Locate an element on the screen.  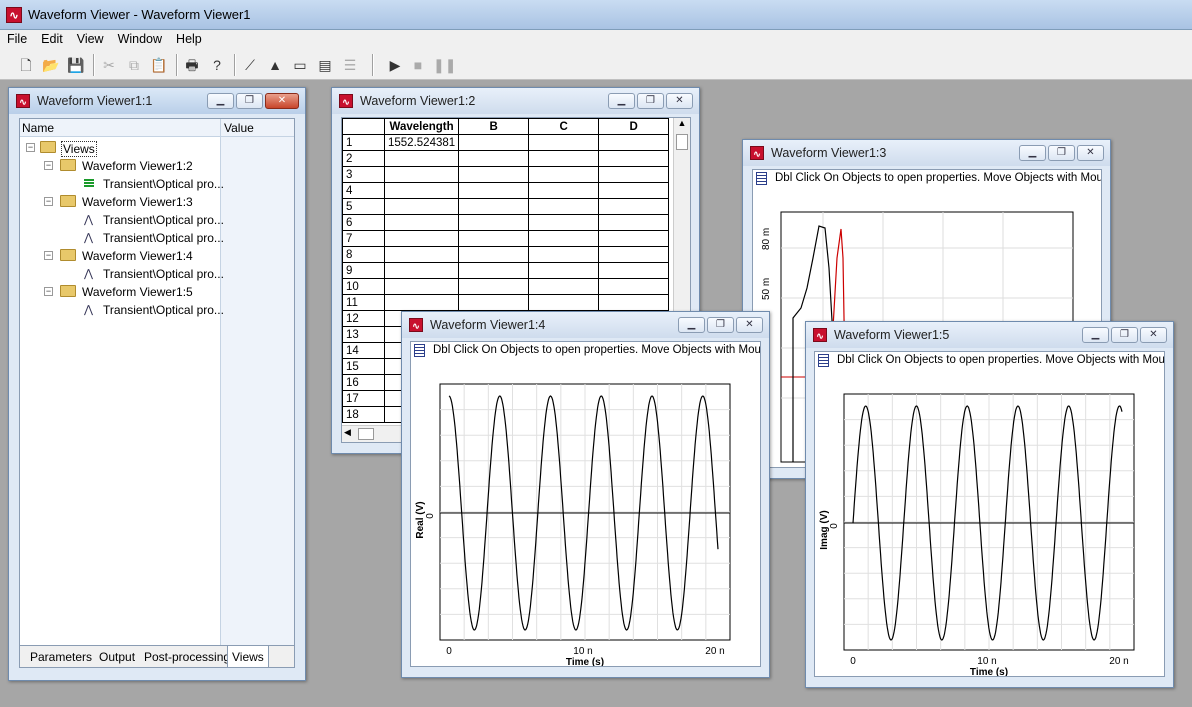
row-number: 9 is located at coordinates (363, 270).